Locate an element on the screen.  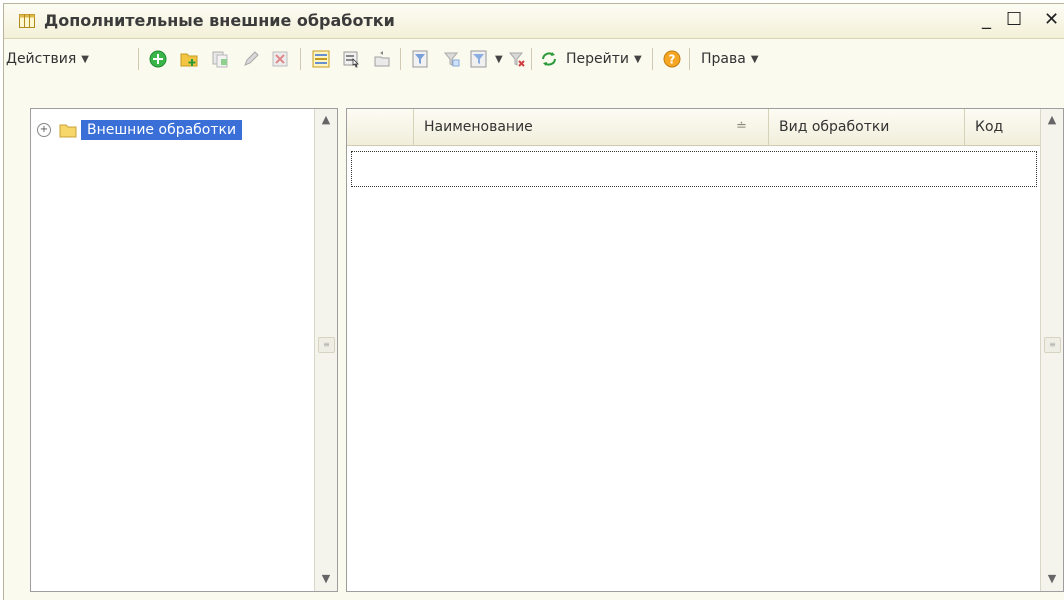
header-icon-column is located at coordinates (382, 127).